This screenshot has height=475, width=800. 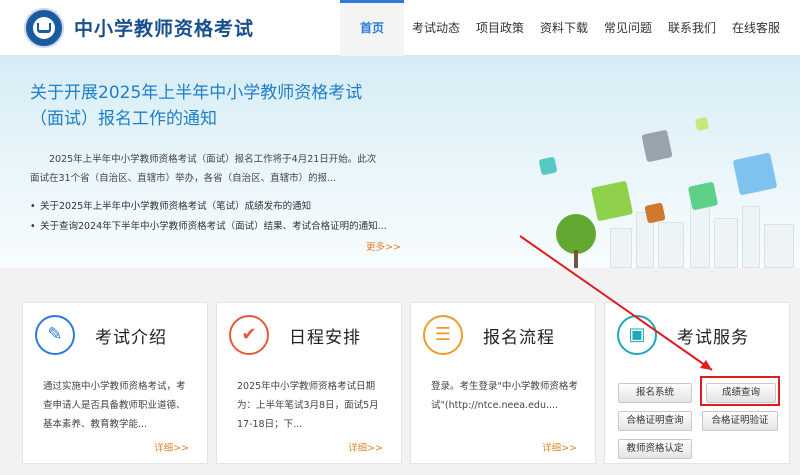 What do you see at coordinates (692, 28) in the screenshot?
I see `nav-contact: 联系我们` at bounding box center [692, 28].